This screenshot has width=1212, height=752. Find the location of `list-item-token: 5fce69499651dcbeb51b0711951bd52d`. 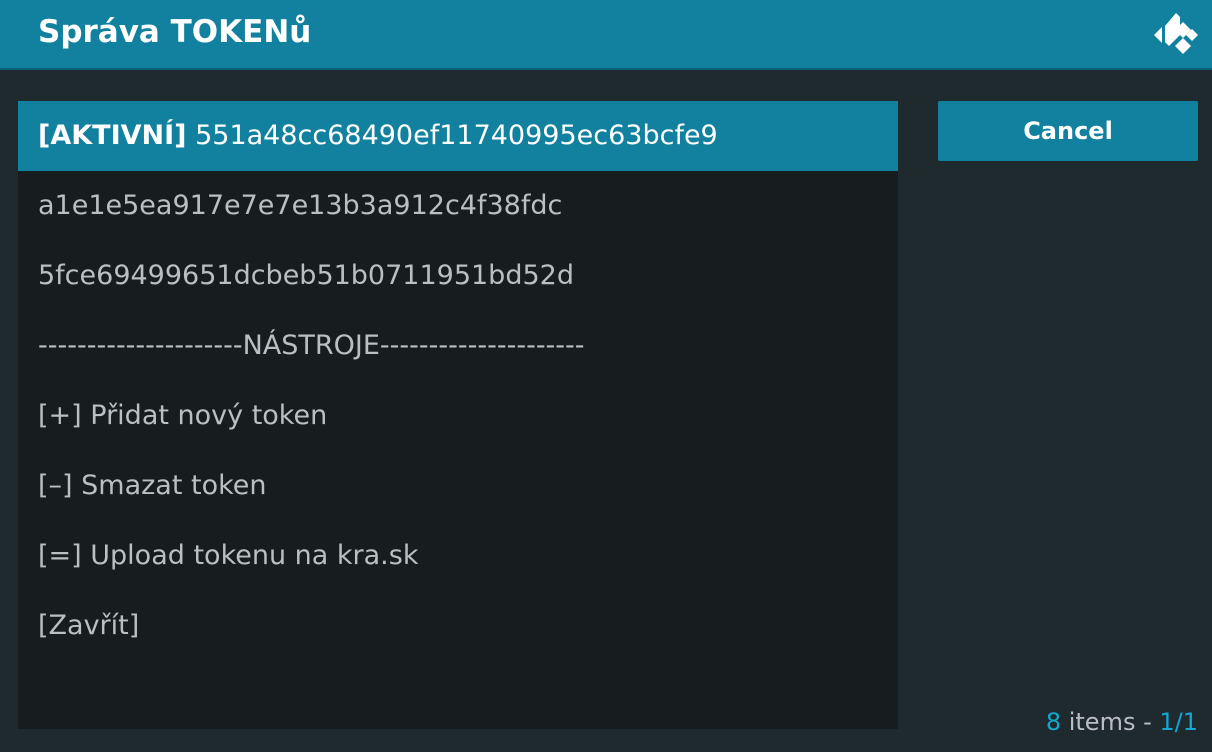

list-item-token: 5fce69499651dcbeb51b0711951bd52d is located at coordinates (458, 276).